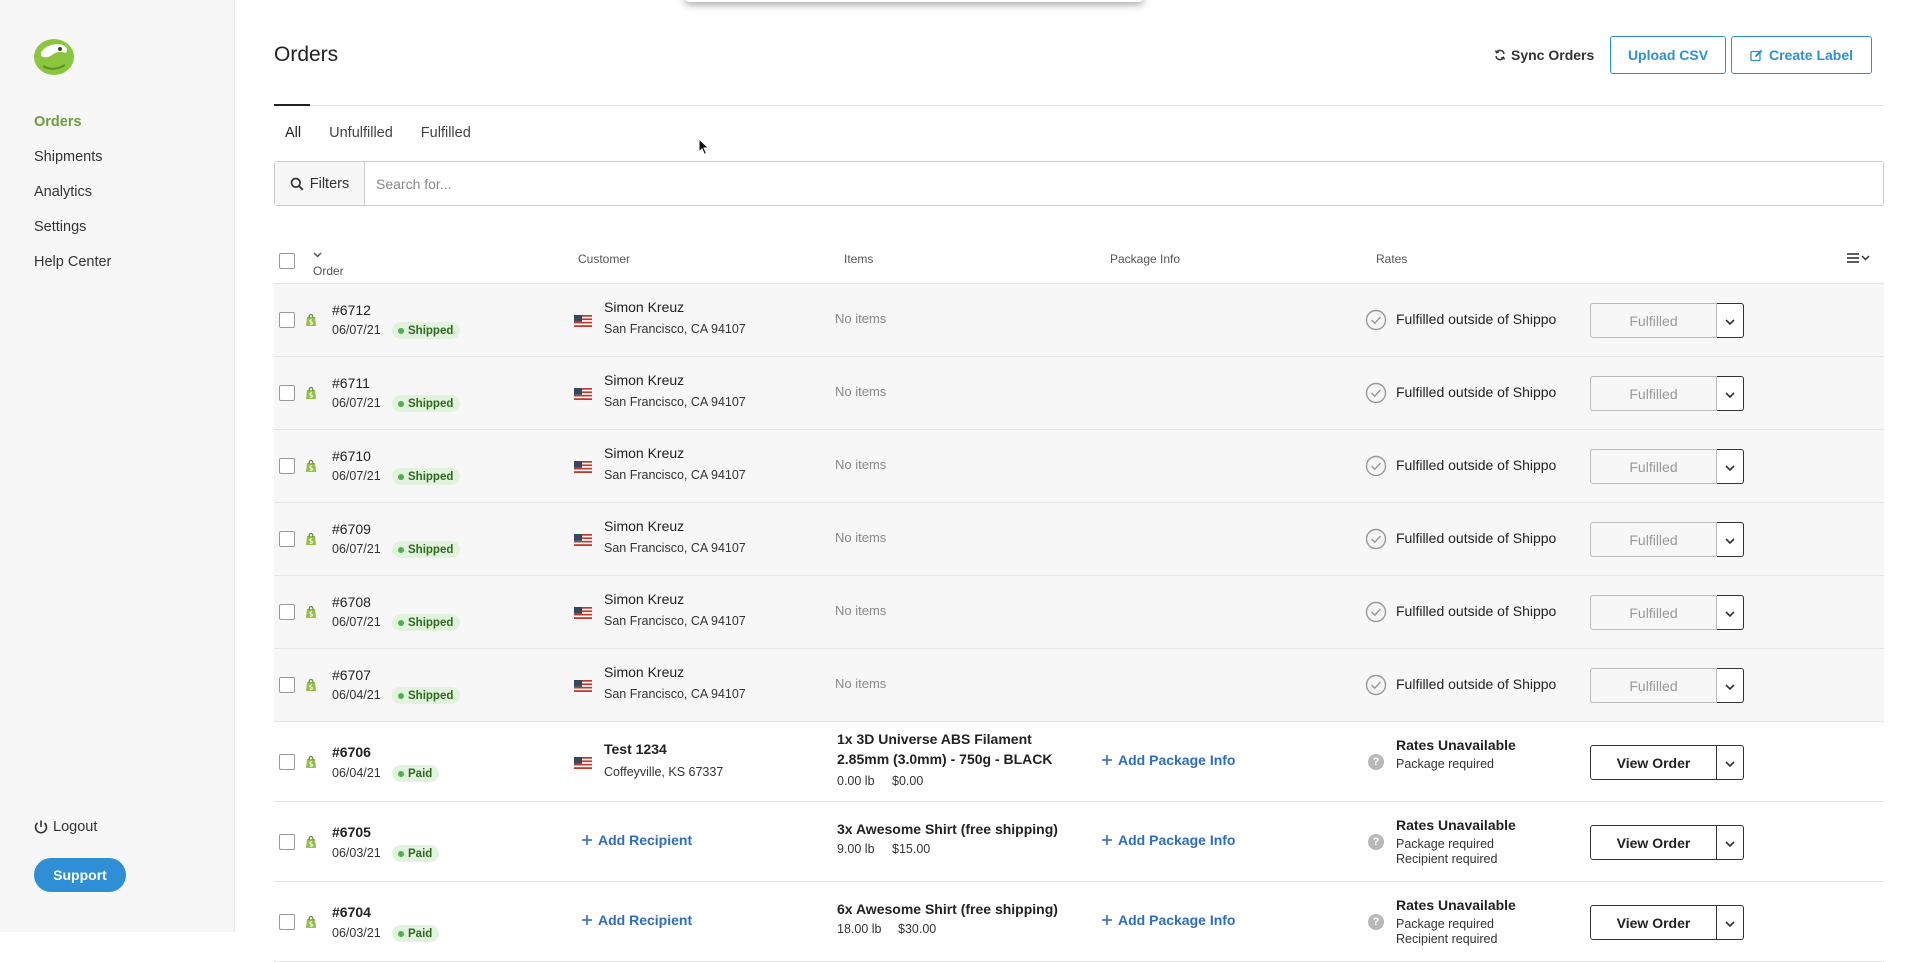 The height and width of the screenshot is (962, 1909). What do you see at coordinates (72, 269) in the screenshot?
I see `sidebar-item-help-center: Help Center` at bounding box center [72, 269].